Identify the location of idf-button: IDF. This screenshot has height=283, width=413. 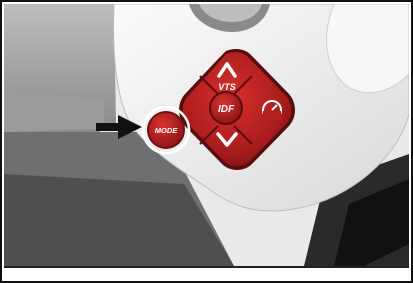
(226, 108).